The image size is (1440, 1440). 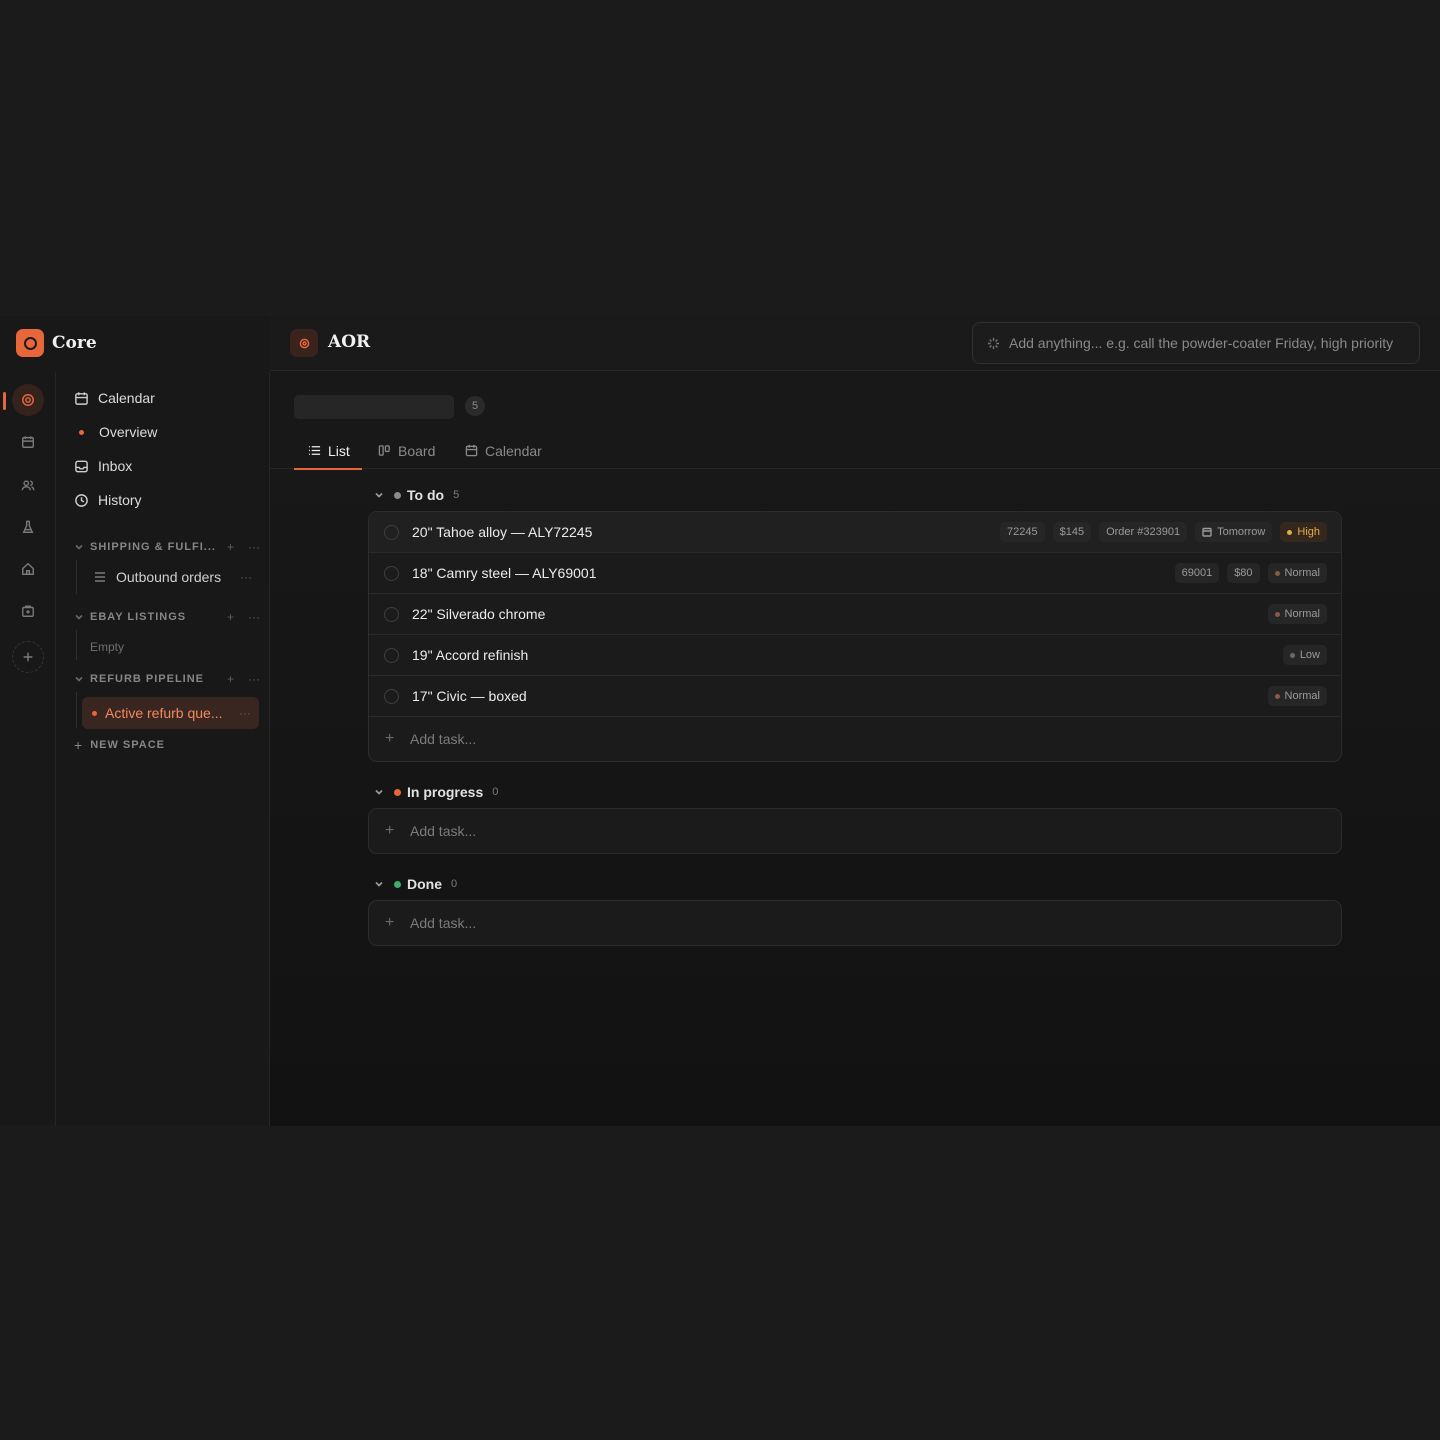 I want to click on rail-people-button, so click(x=28, y=485).